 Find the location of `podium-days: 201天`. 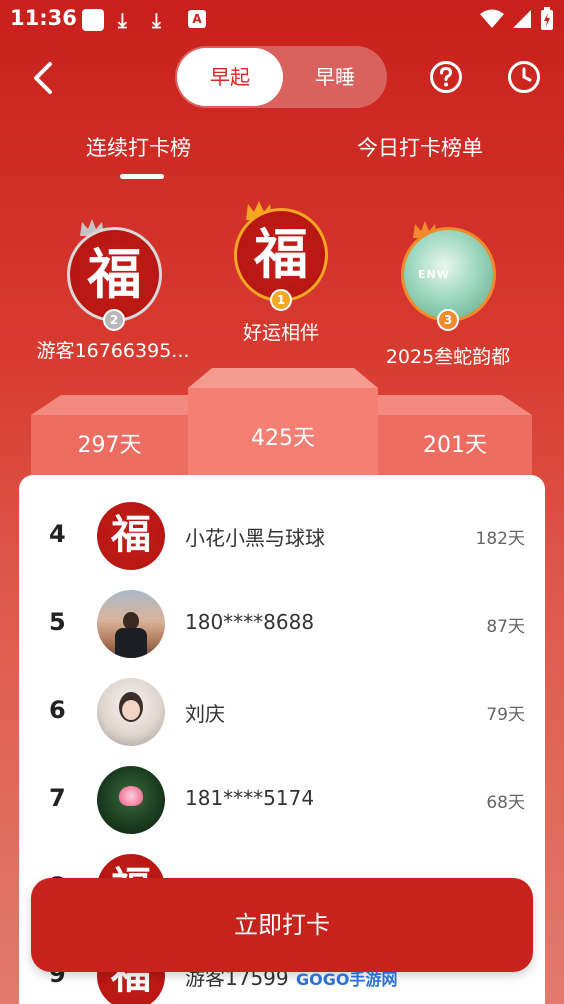

podium-days: 201天 is located at coordinates (455, 445).